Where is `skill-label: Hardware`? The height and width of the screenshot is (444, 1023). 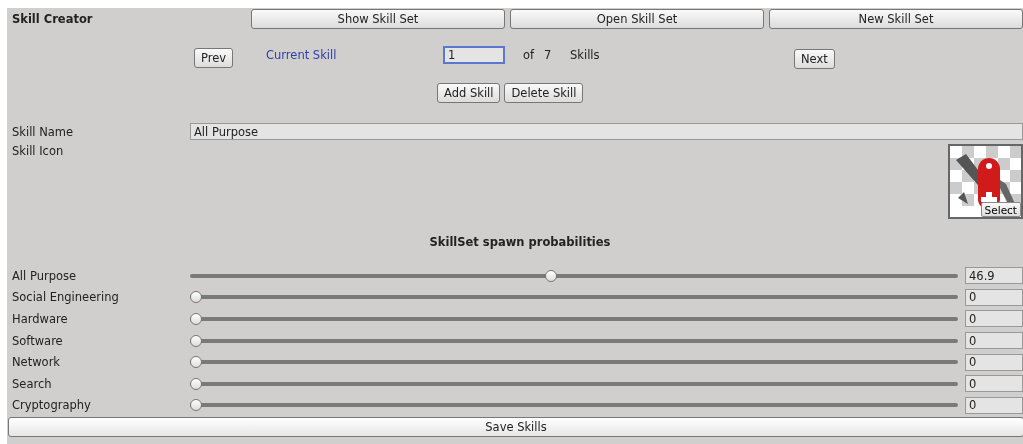
skill-label: Hardware is located at coordinates (40, 319).